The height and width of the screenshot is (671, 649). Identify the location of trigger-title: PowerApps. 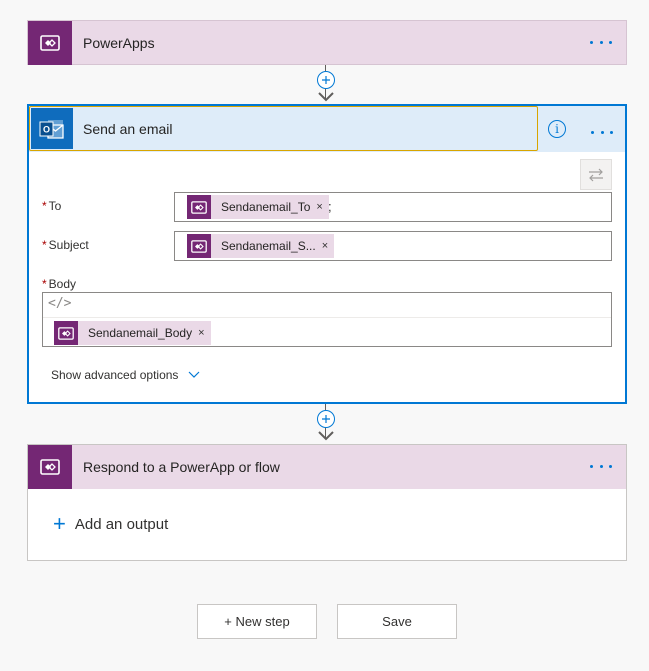
(119, 43).